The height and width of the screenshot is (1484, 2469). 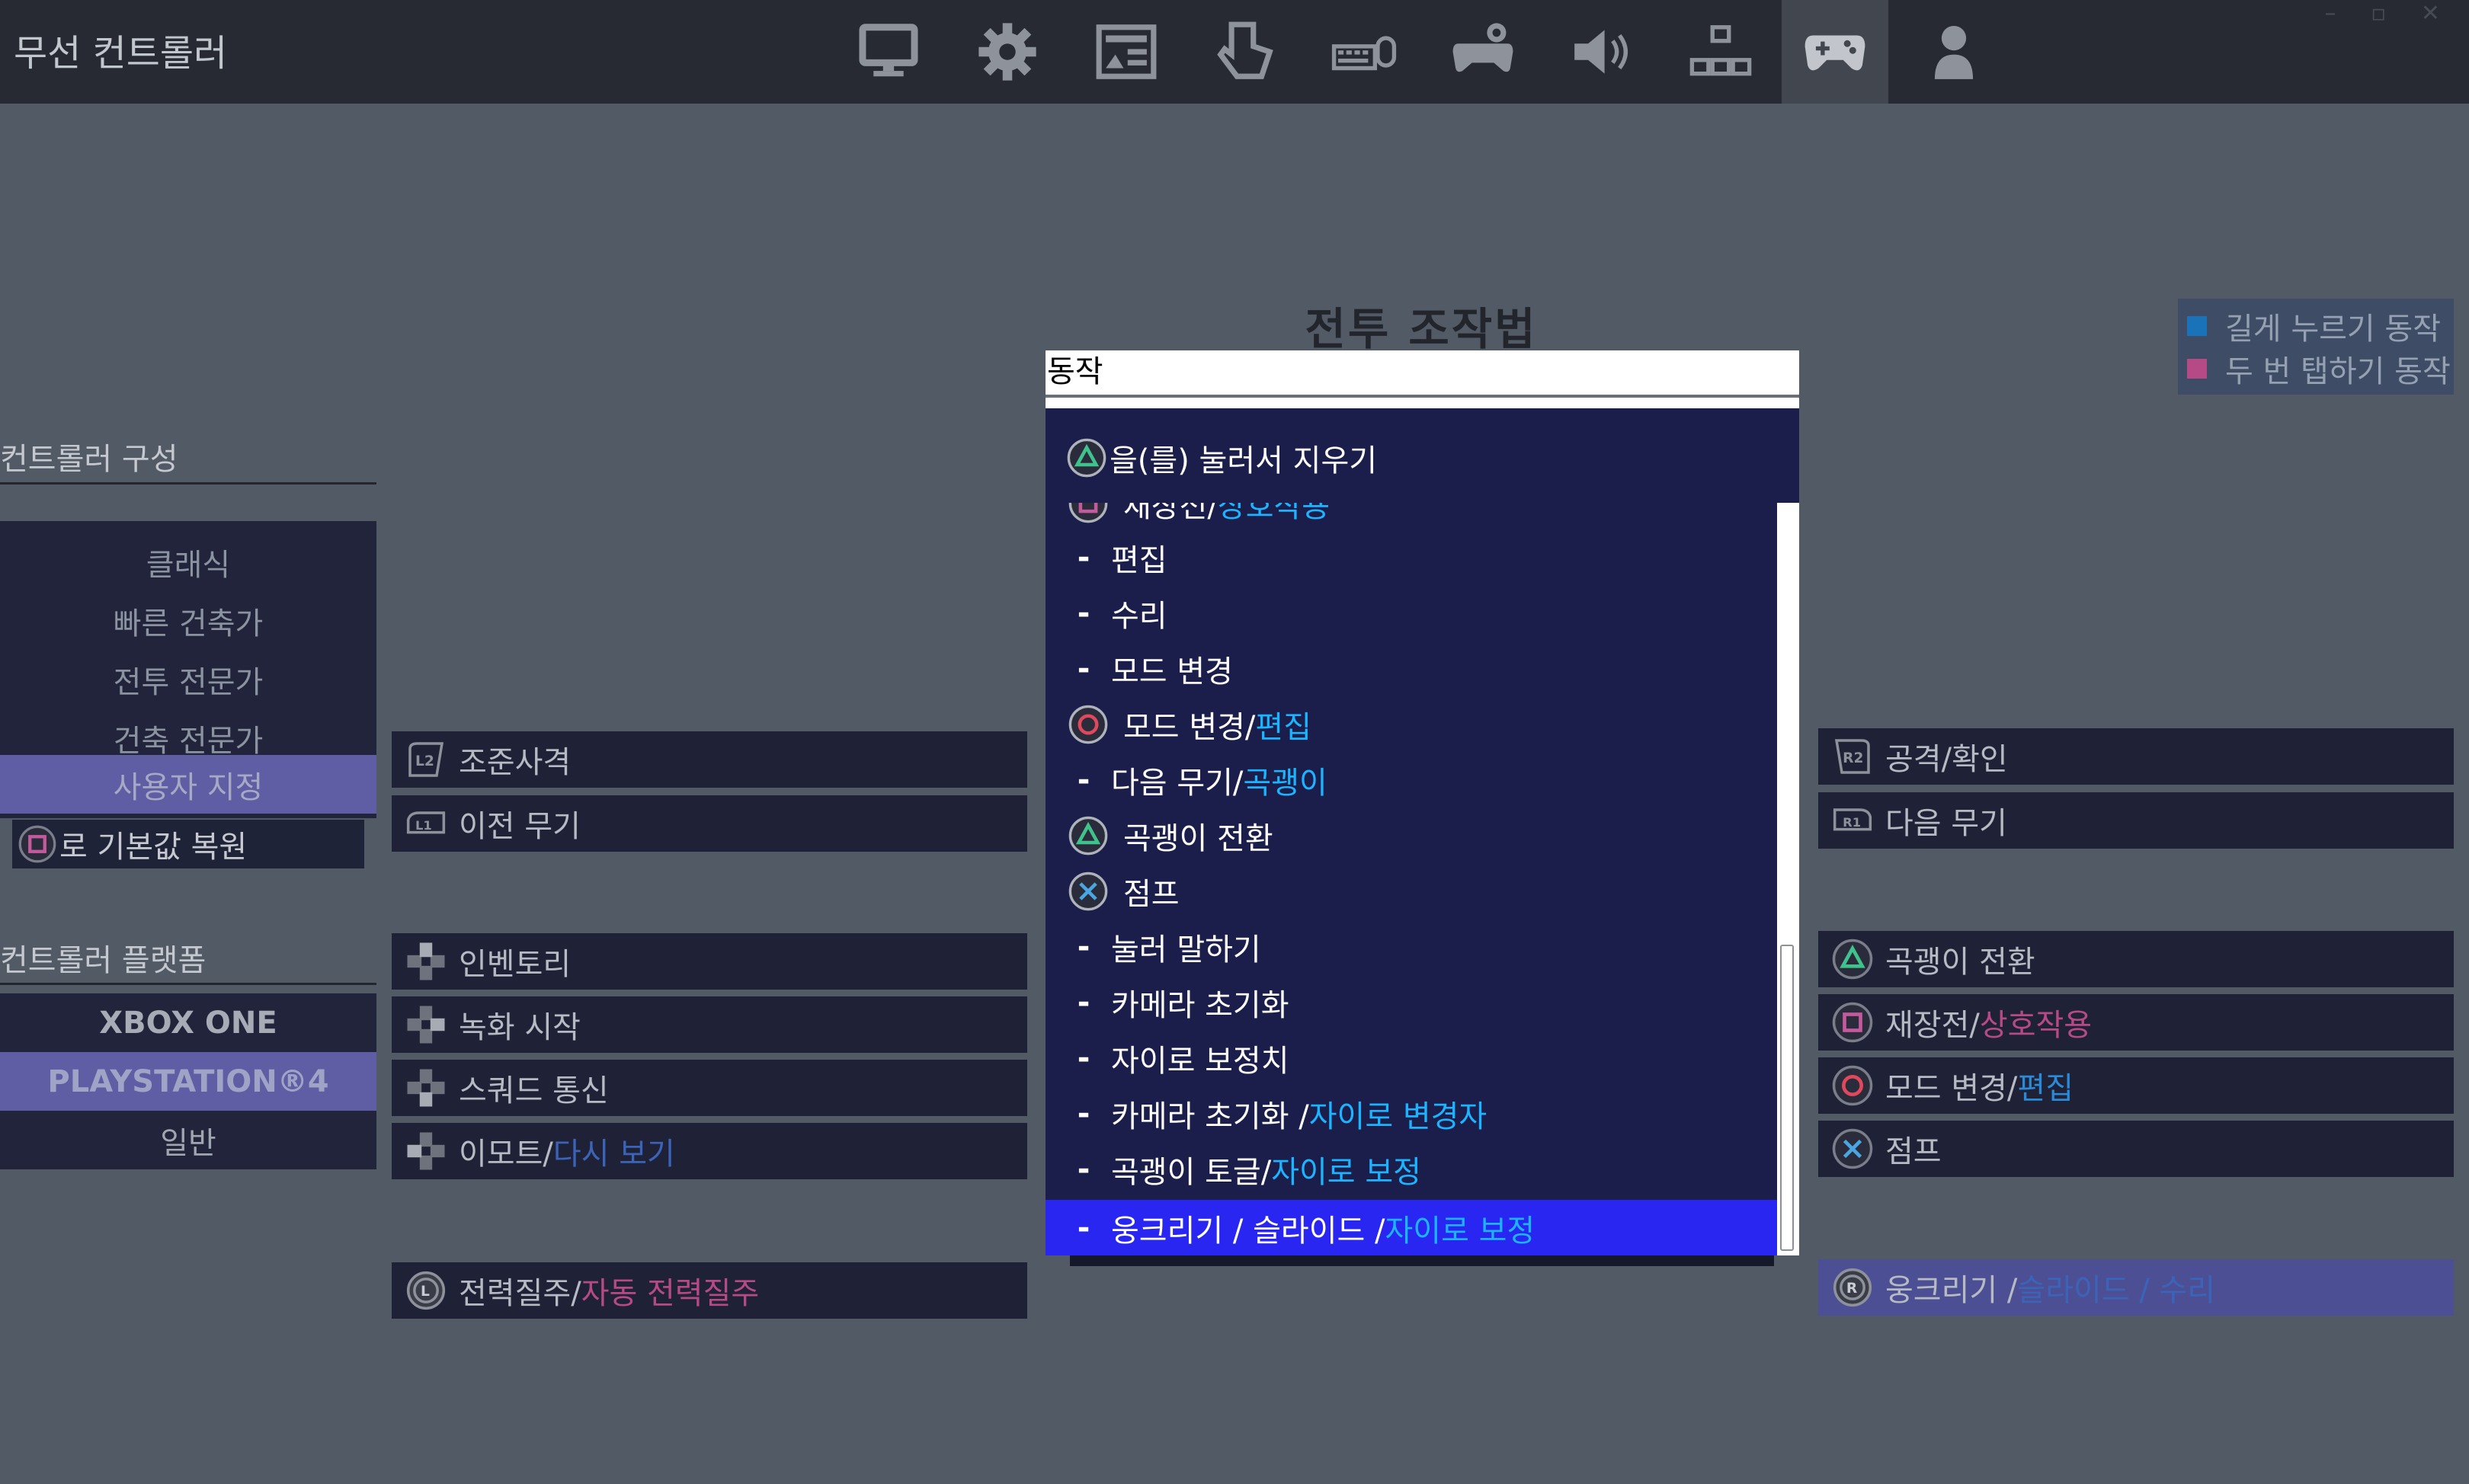 I want to click on list-item-label: 수리, so click(x=1139, y=616).